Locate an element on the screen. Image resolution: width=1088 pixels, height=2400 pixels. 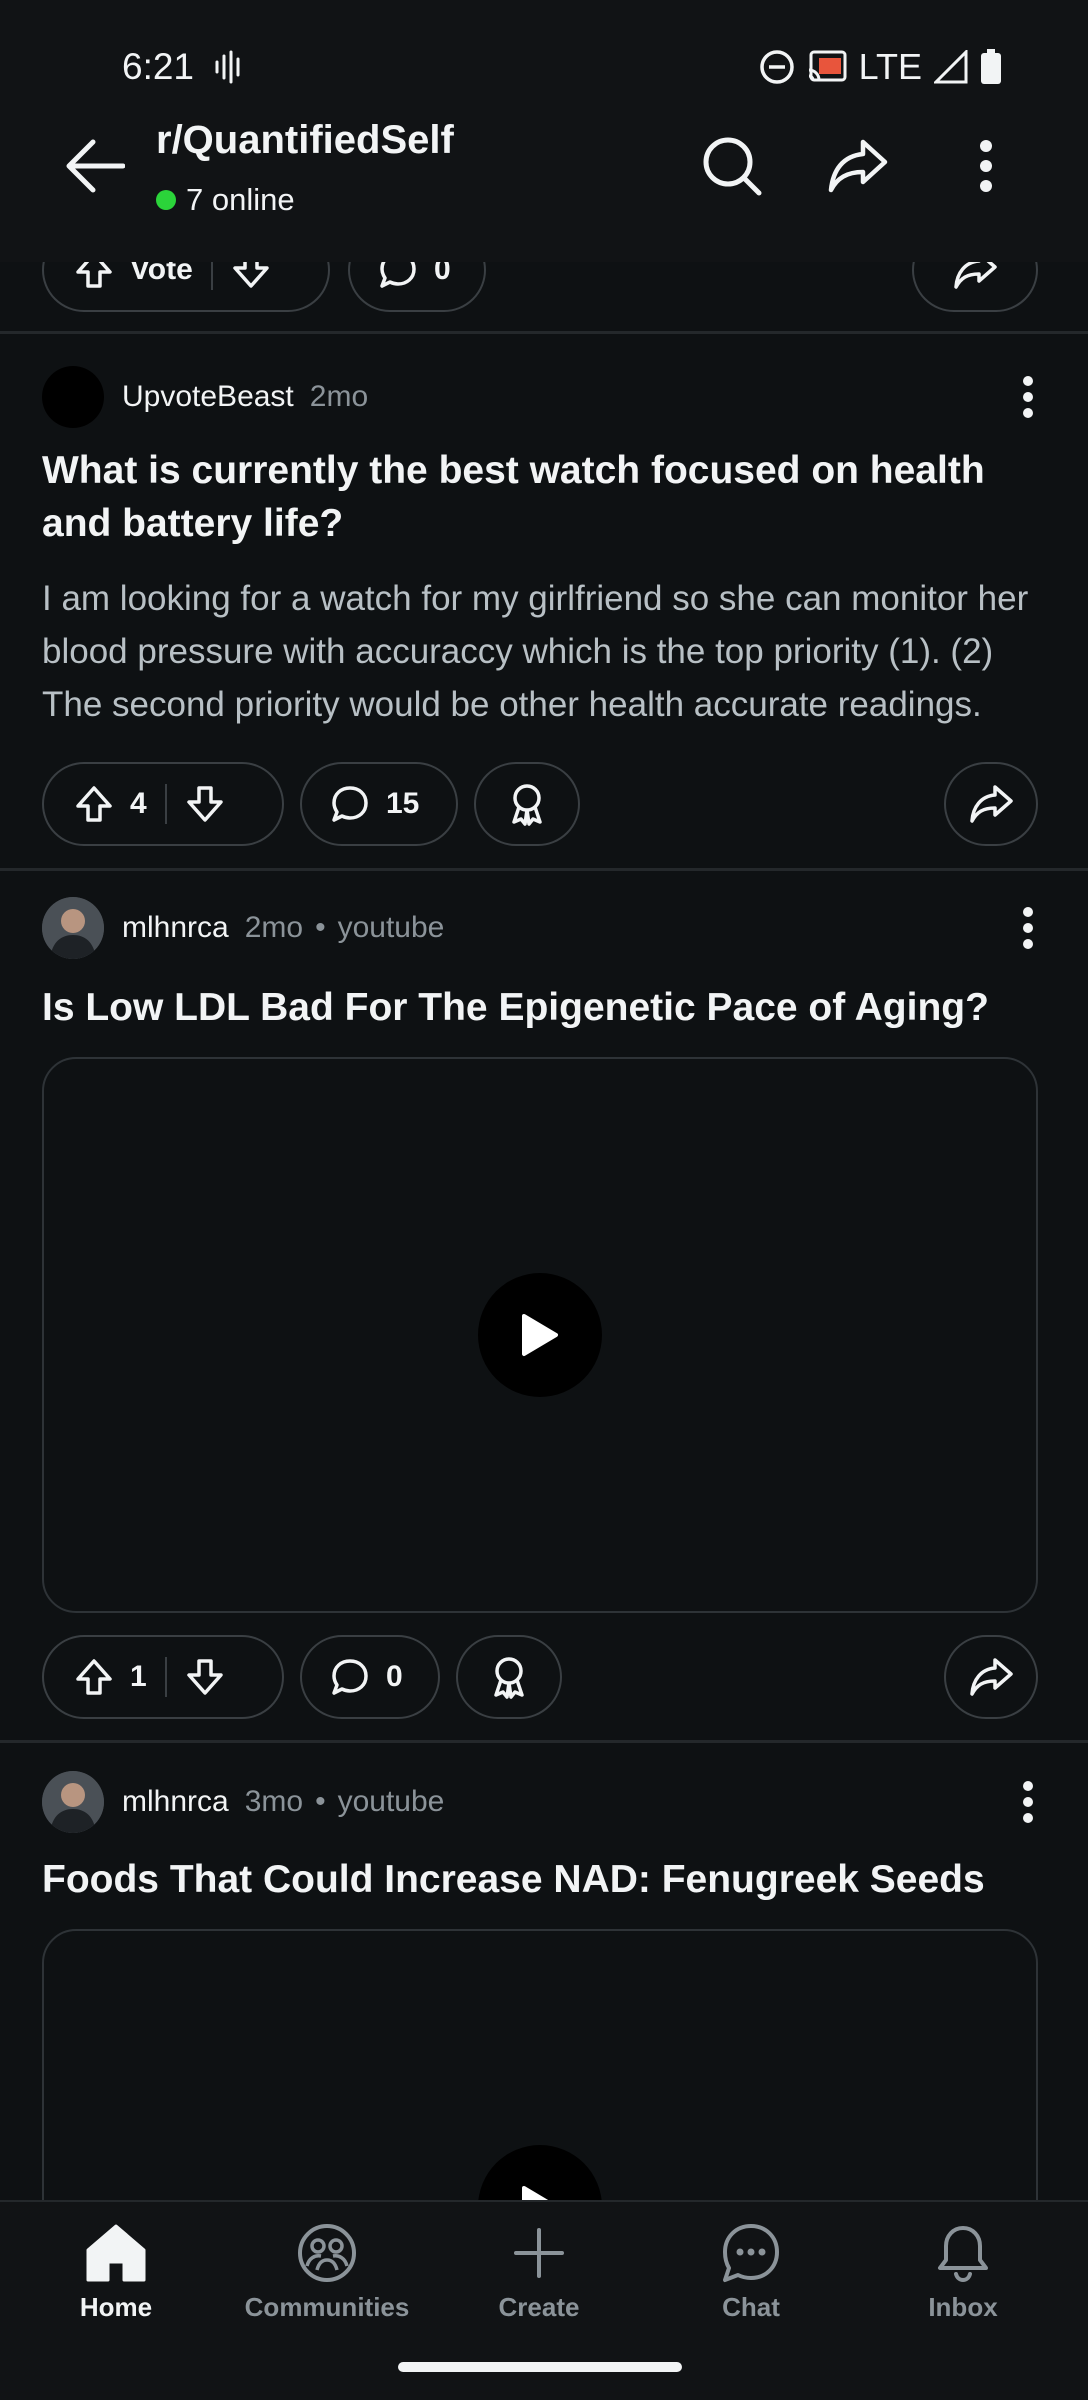
communities-icon is located at coordinates (327, 2253).